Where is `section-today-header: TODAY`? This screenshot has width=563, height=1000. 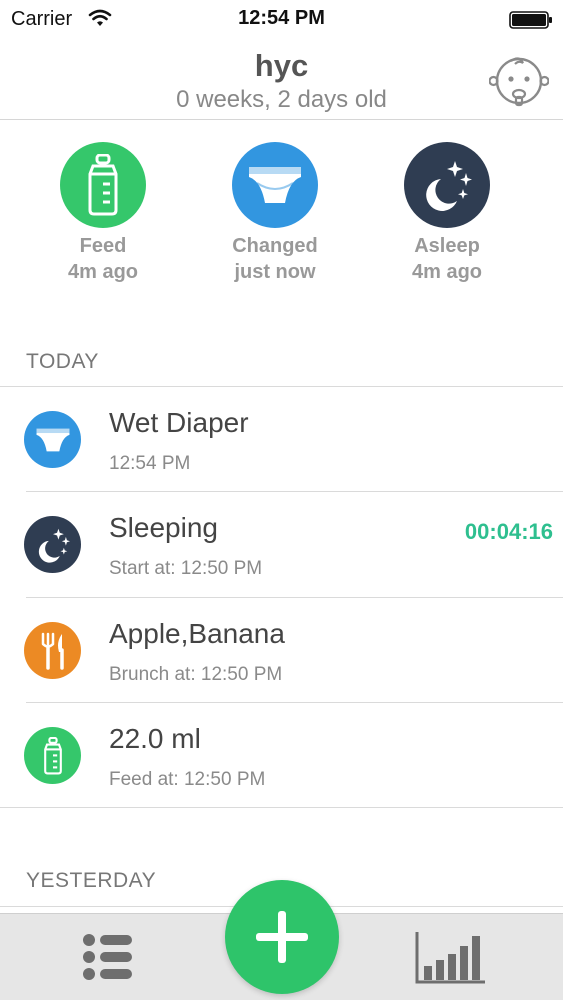
section-today-header: TODAY is located at coordinates (62, 361).